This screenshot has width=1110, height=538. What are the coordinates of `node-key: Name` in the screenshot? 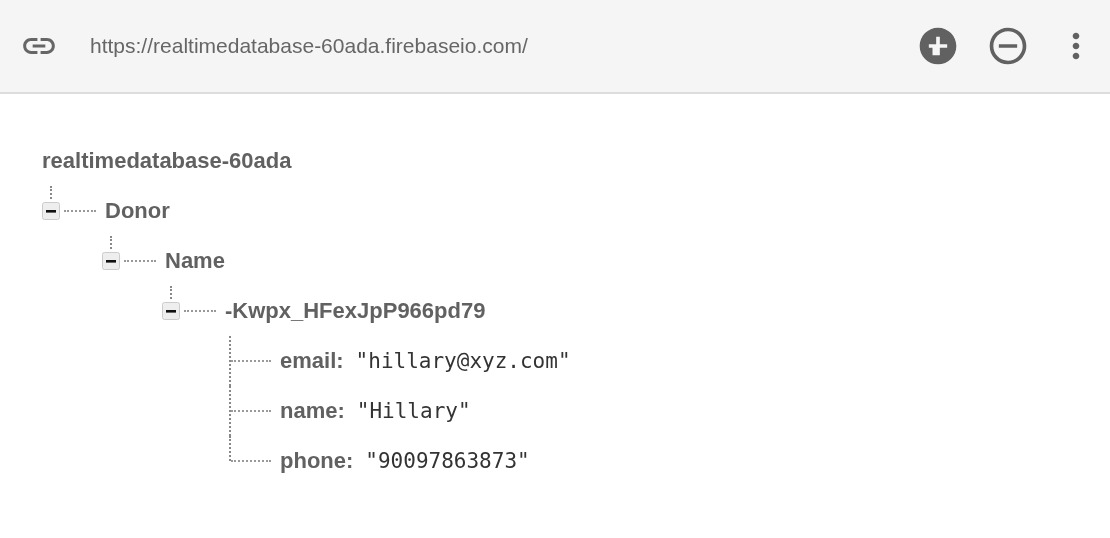 It's located at (195, 261).